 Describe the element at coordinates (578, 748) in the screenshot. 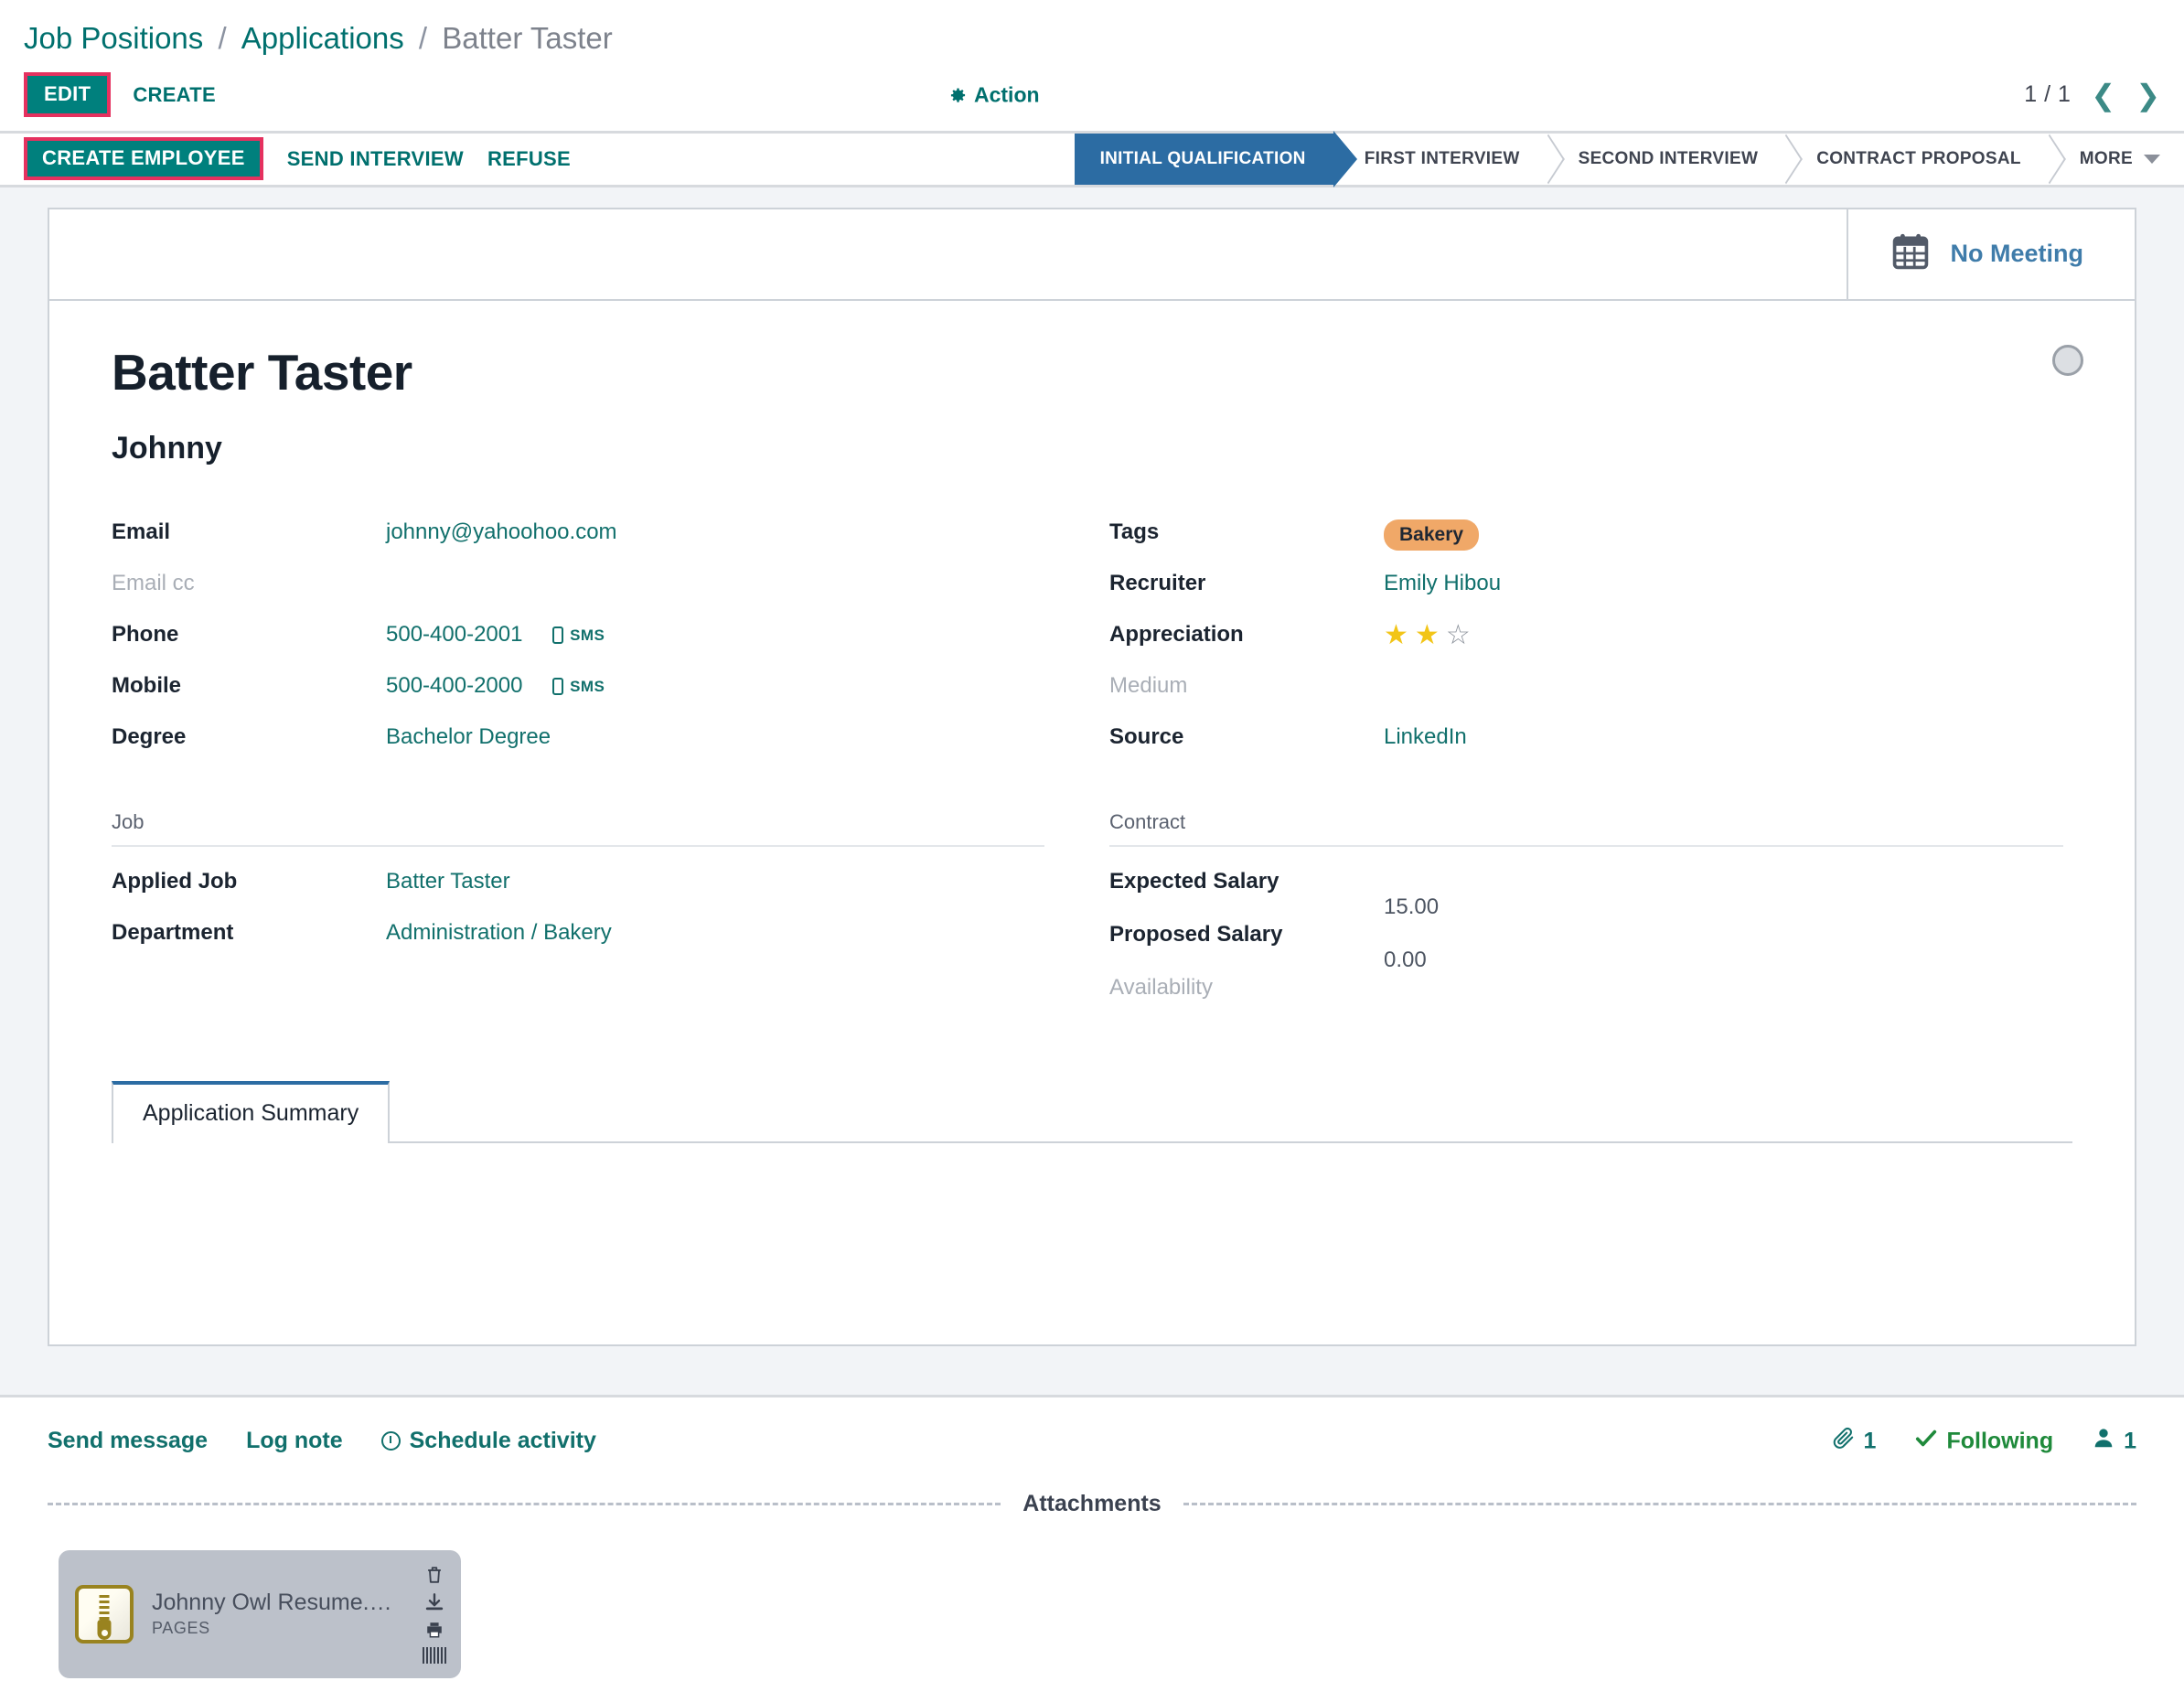

I see `field-degree: Degree Bachelor Degree` at that location.